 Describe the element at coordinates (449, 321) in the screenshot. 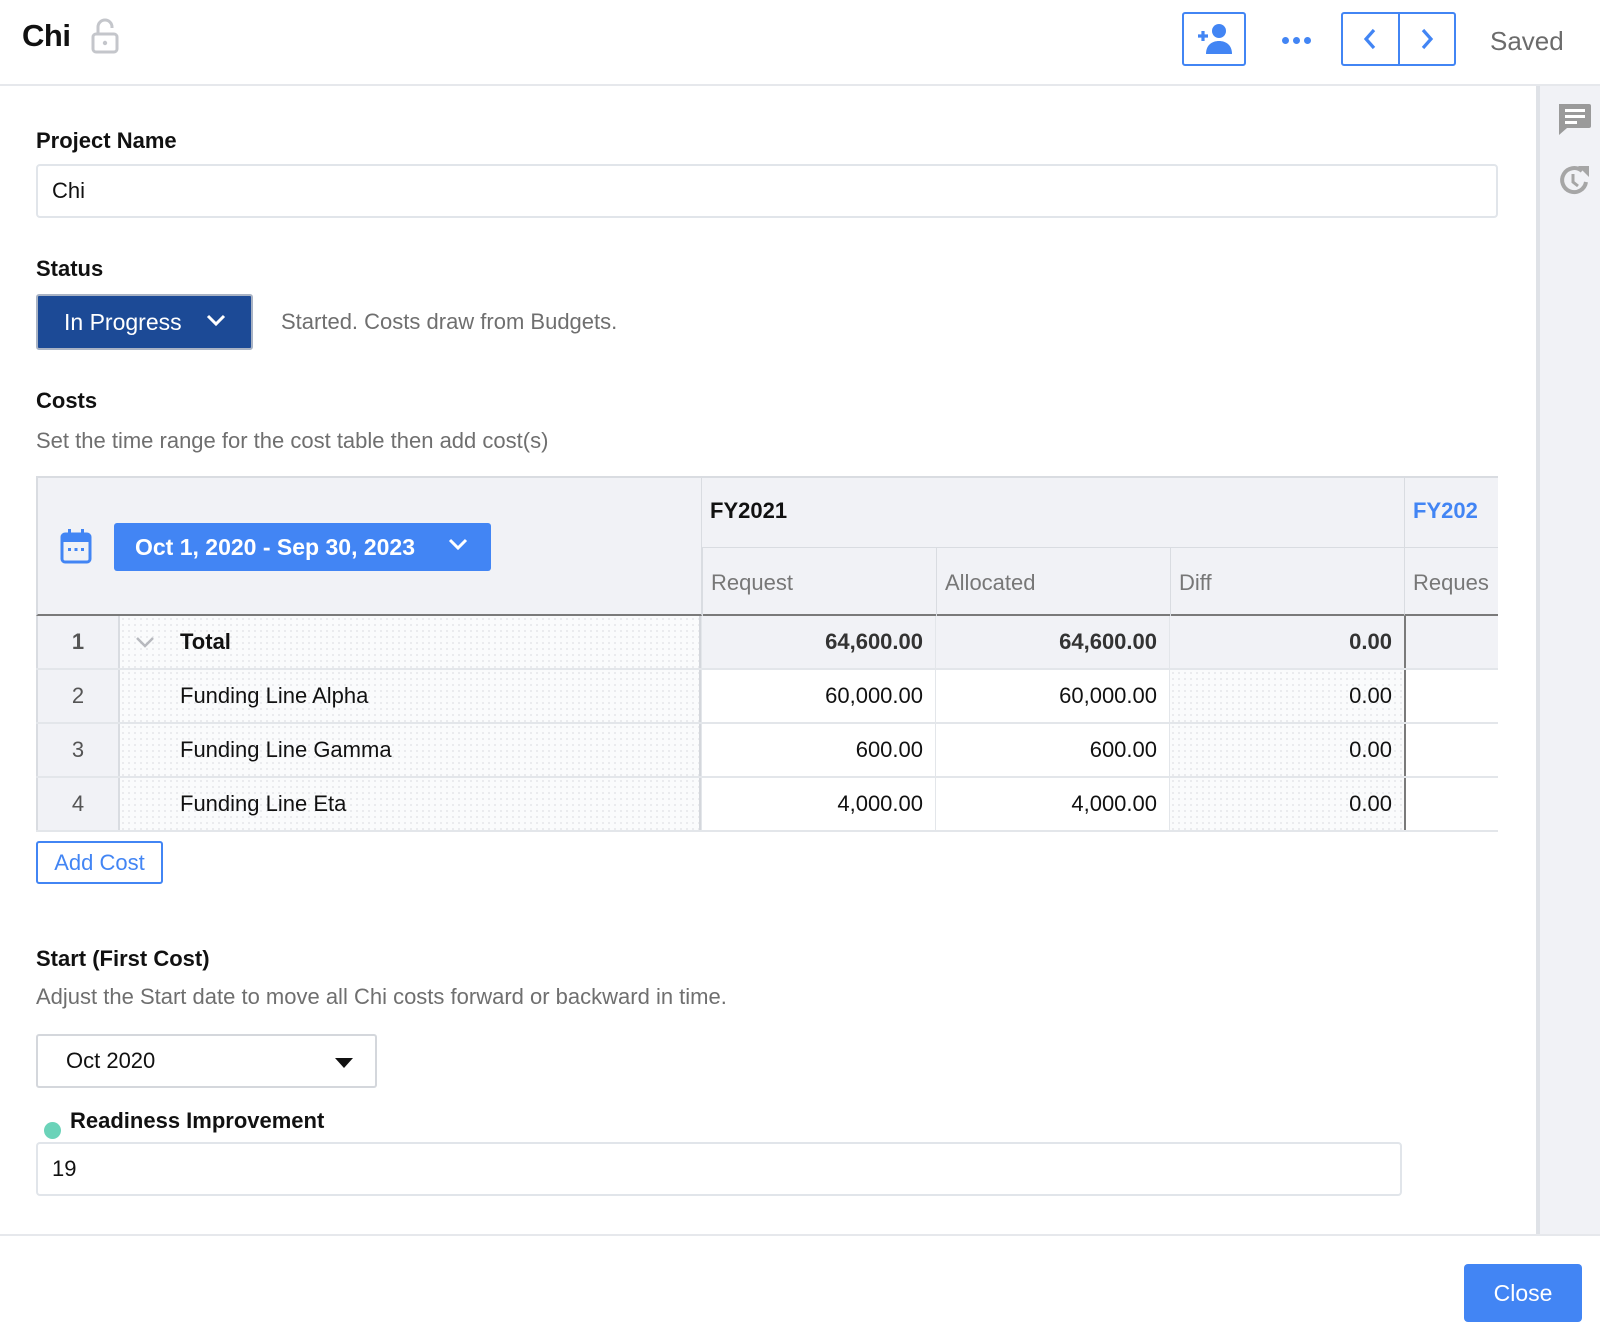

I see `status-description: Started. Costs draw from Budgets.` at that location.